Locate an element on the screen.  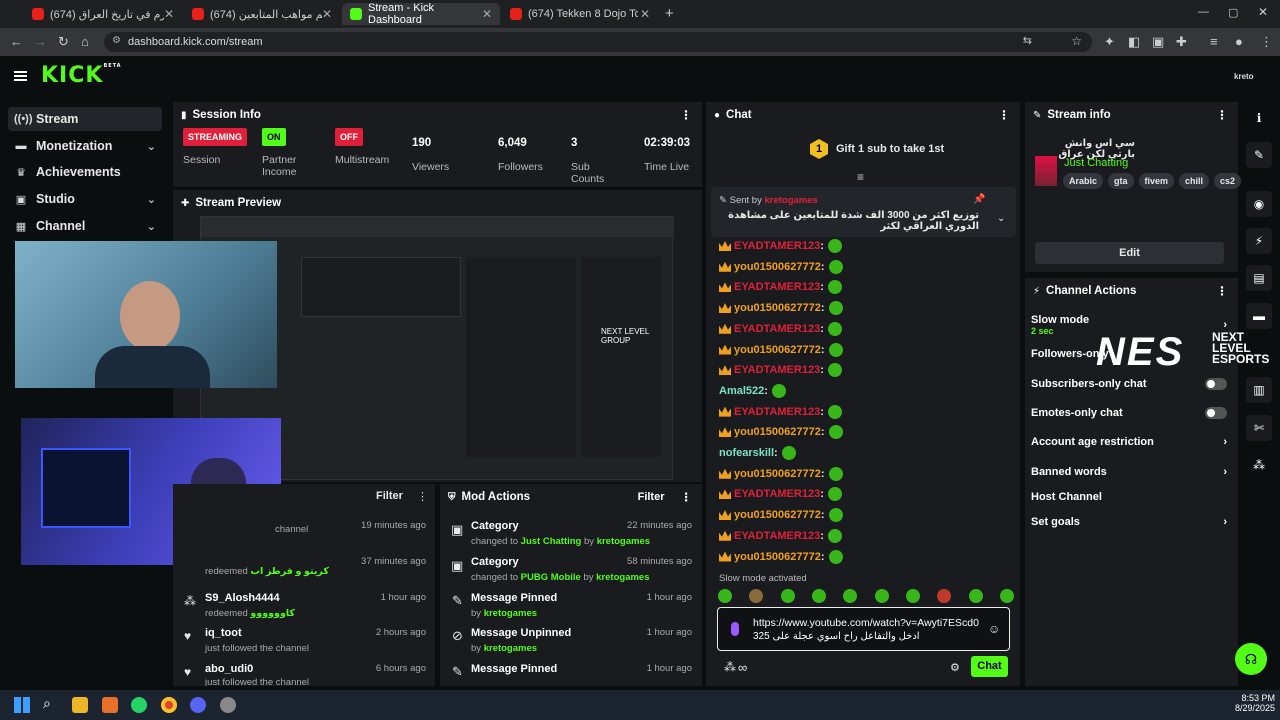
tag: cs2 is located at coordinates (1228, 181).